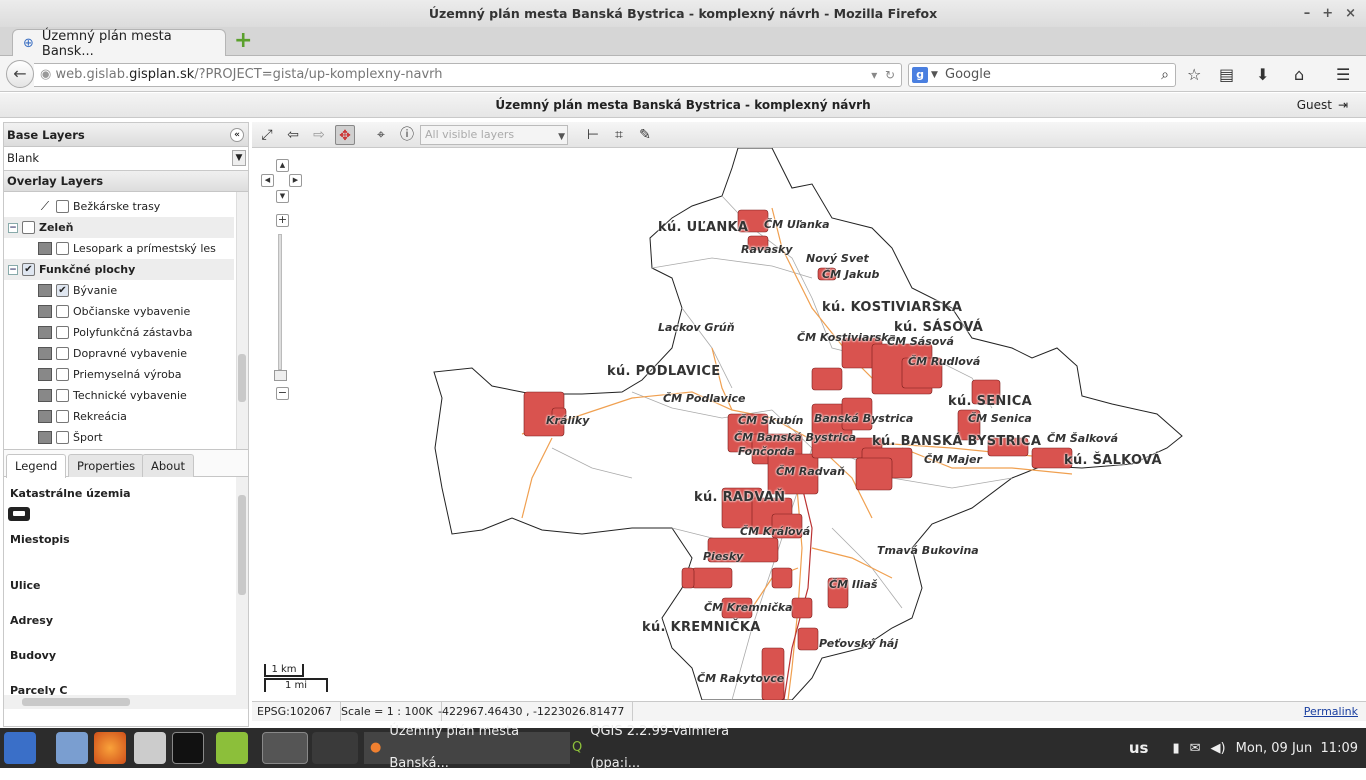 The height and width of the screenshot is (780, 1366). What do you see at coordinates (127, 374) in the screenshot?
I see `layer-label: Priemyselná výroba` at bounding box center [127, 374].